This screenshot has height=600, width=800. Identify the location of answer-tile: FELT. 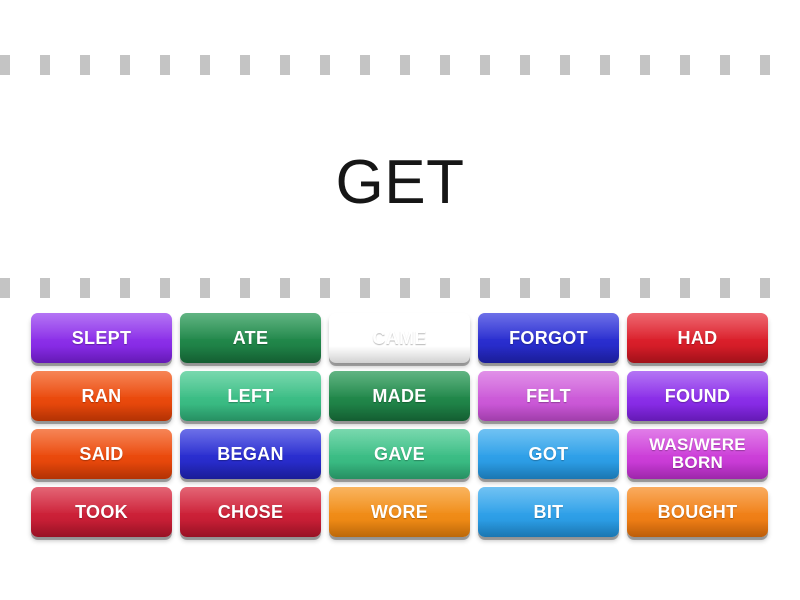
(548, 396).